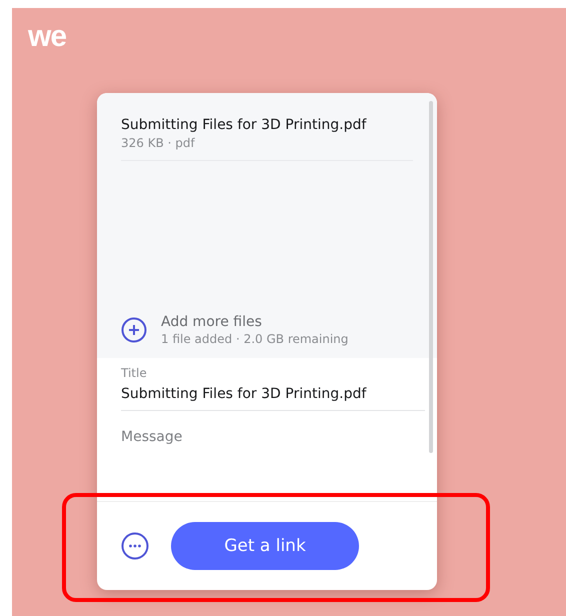  What do you see at coordinates (158, 143) in the screenshot?
I see `file-meta: 326 KB · pdf` at bounding box center [158, 143].